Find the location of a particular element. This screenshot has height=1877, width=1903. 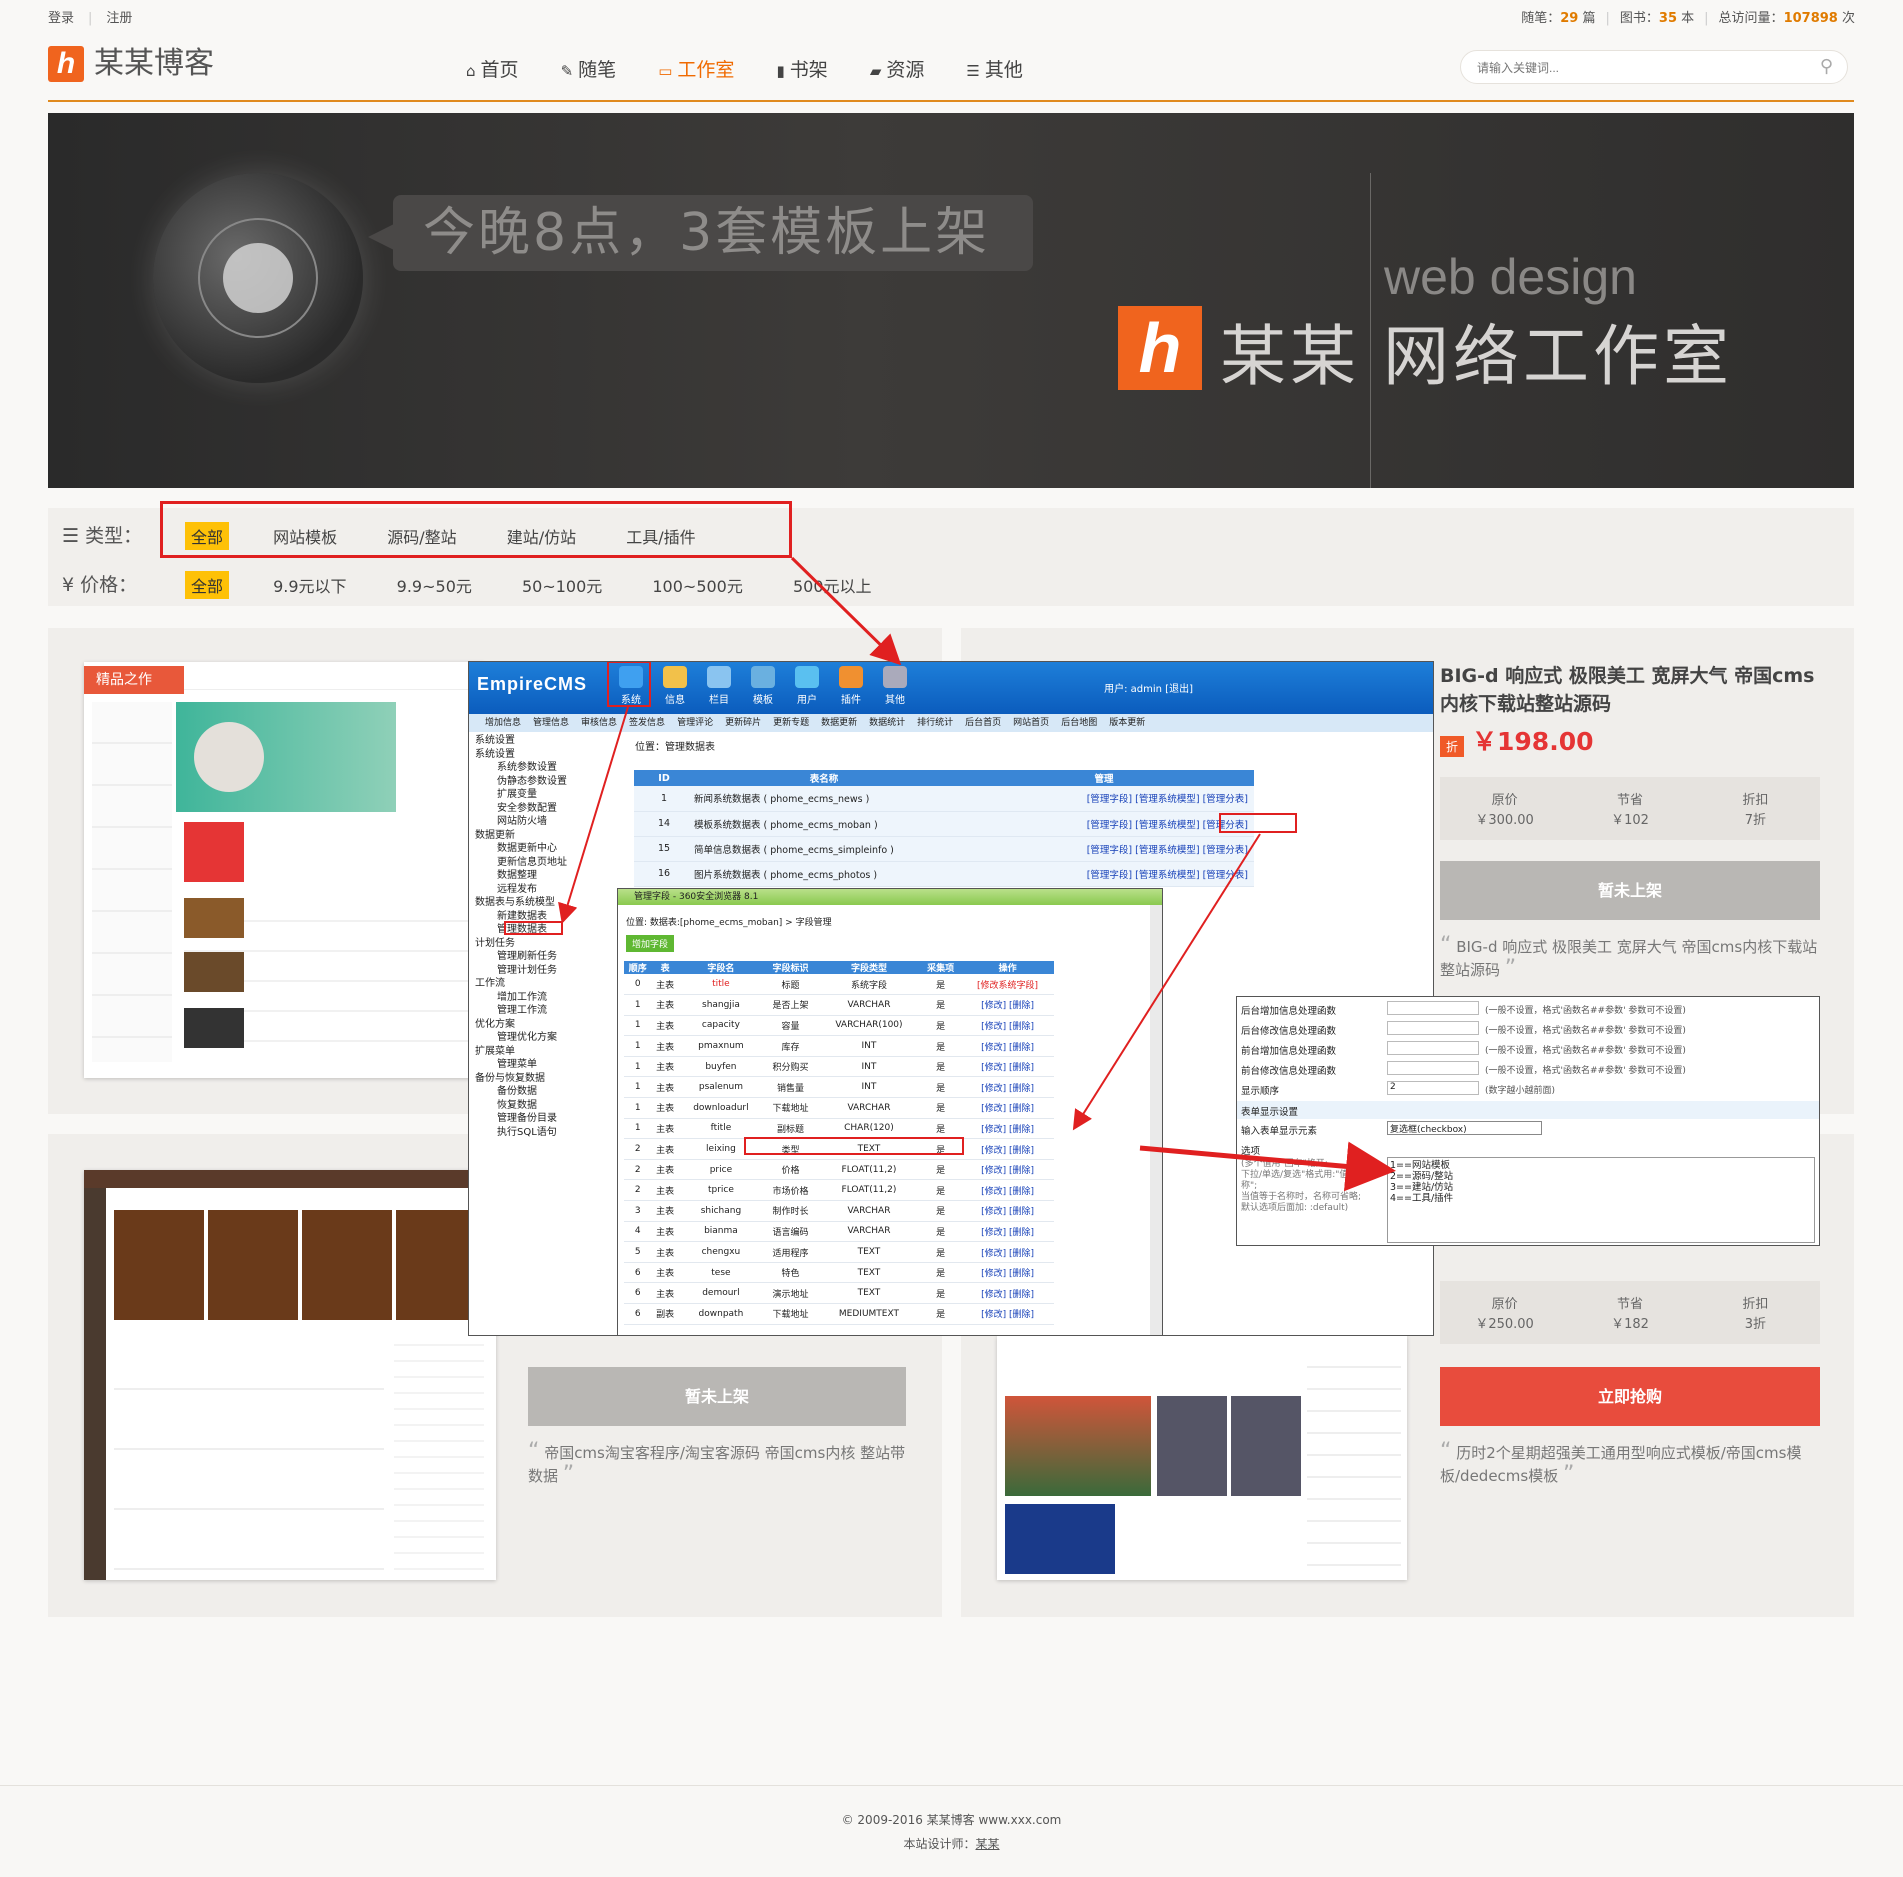

designer-link: 某某 is located at coordinates (988, 1844).